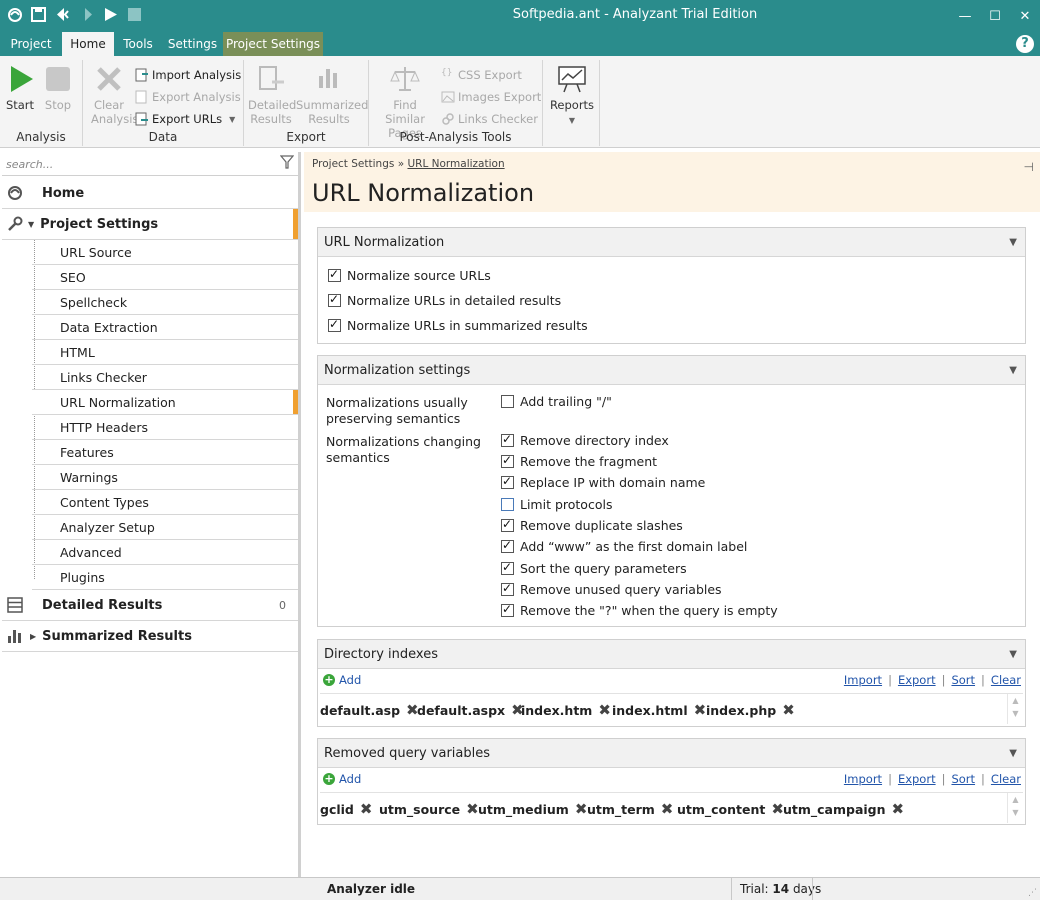 The width and height of the screenshot is (1040, 900). What do you see at coordinates (272, 95) in the screenshot?
I see `detailed-results-button: Detailed Results` at bounding box center [272, 95].